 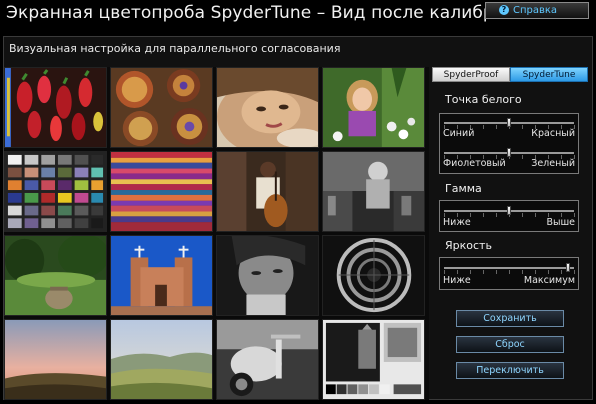 I want to click on brightness-max-label: Максимум, so click(x=549, y=280).